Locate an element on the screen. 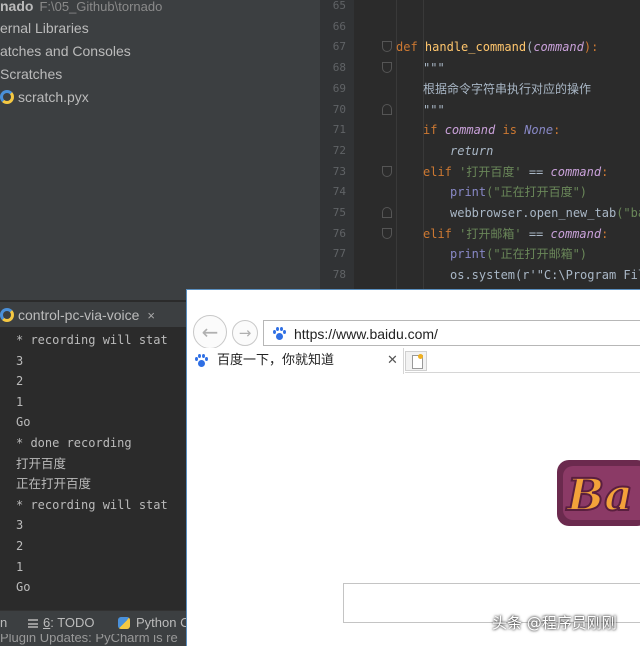 The image size is (640, 646). back-button: ← is located at coordinates (210, 332).